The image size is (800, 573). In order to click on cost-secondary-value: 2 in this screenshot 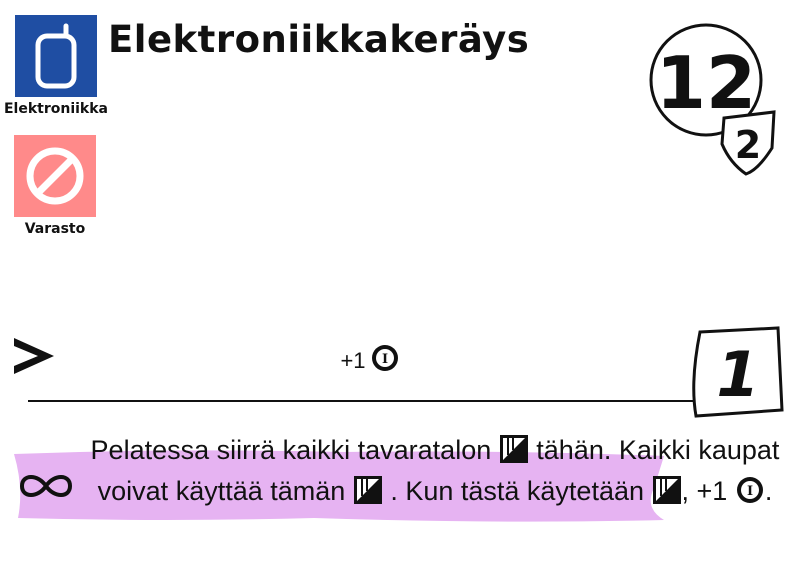, I will do `click(748, 145)`.